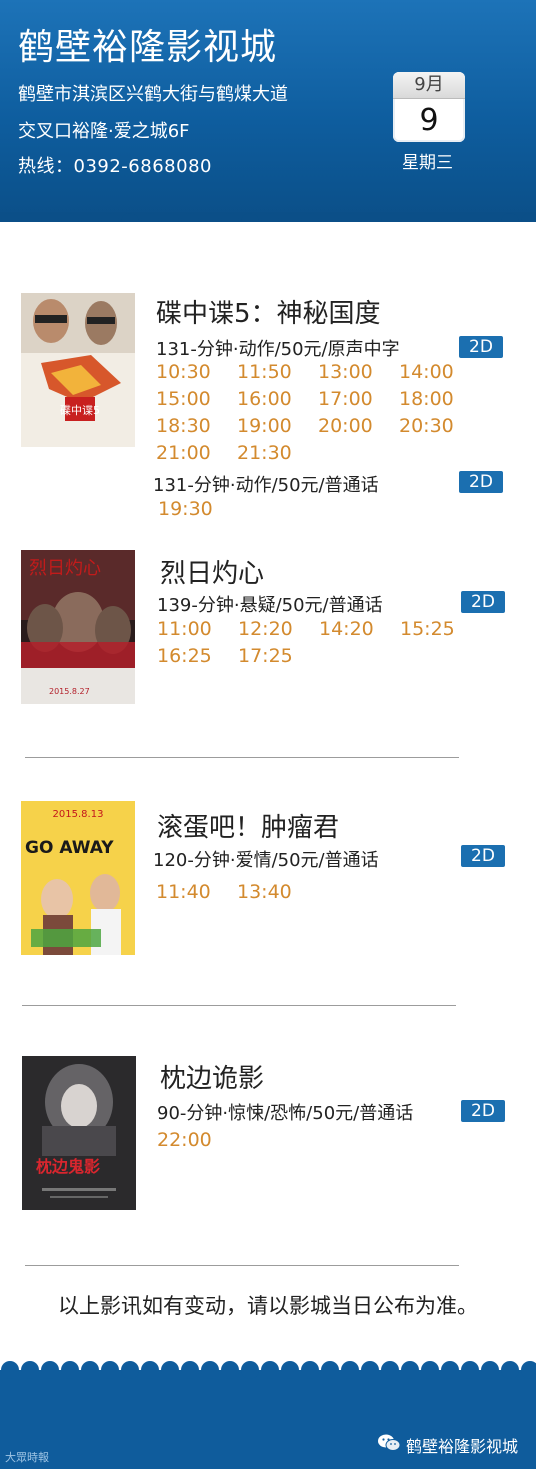 This screenshot has height=1469, width=536. I want to click on showtime: 11:50, so click(277, 372).